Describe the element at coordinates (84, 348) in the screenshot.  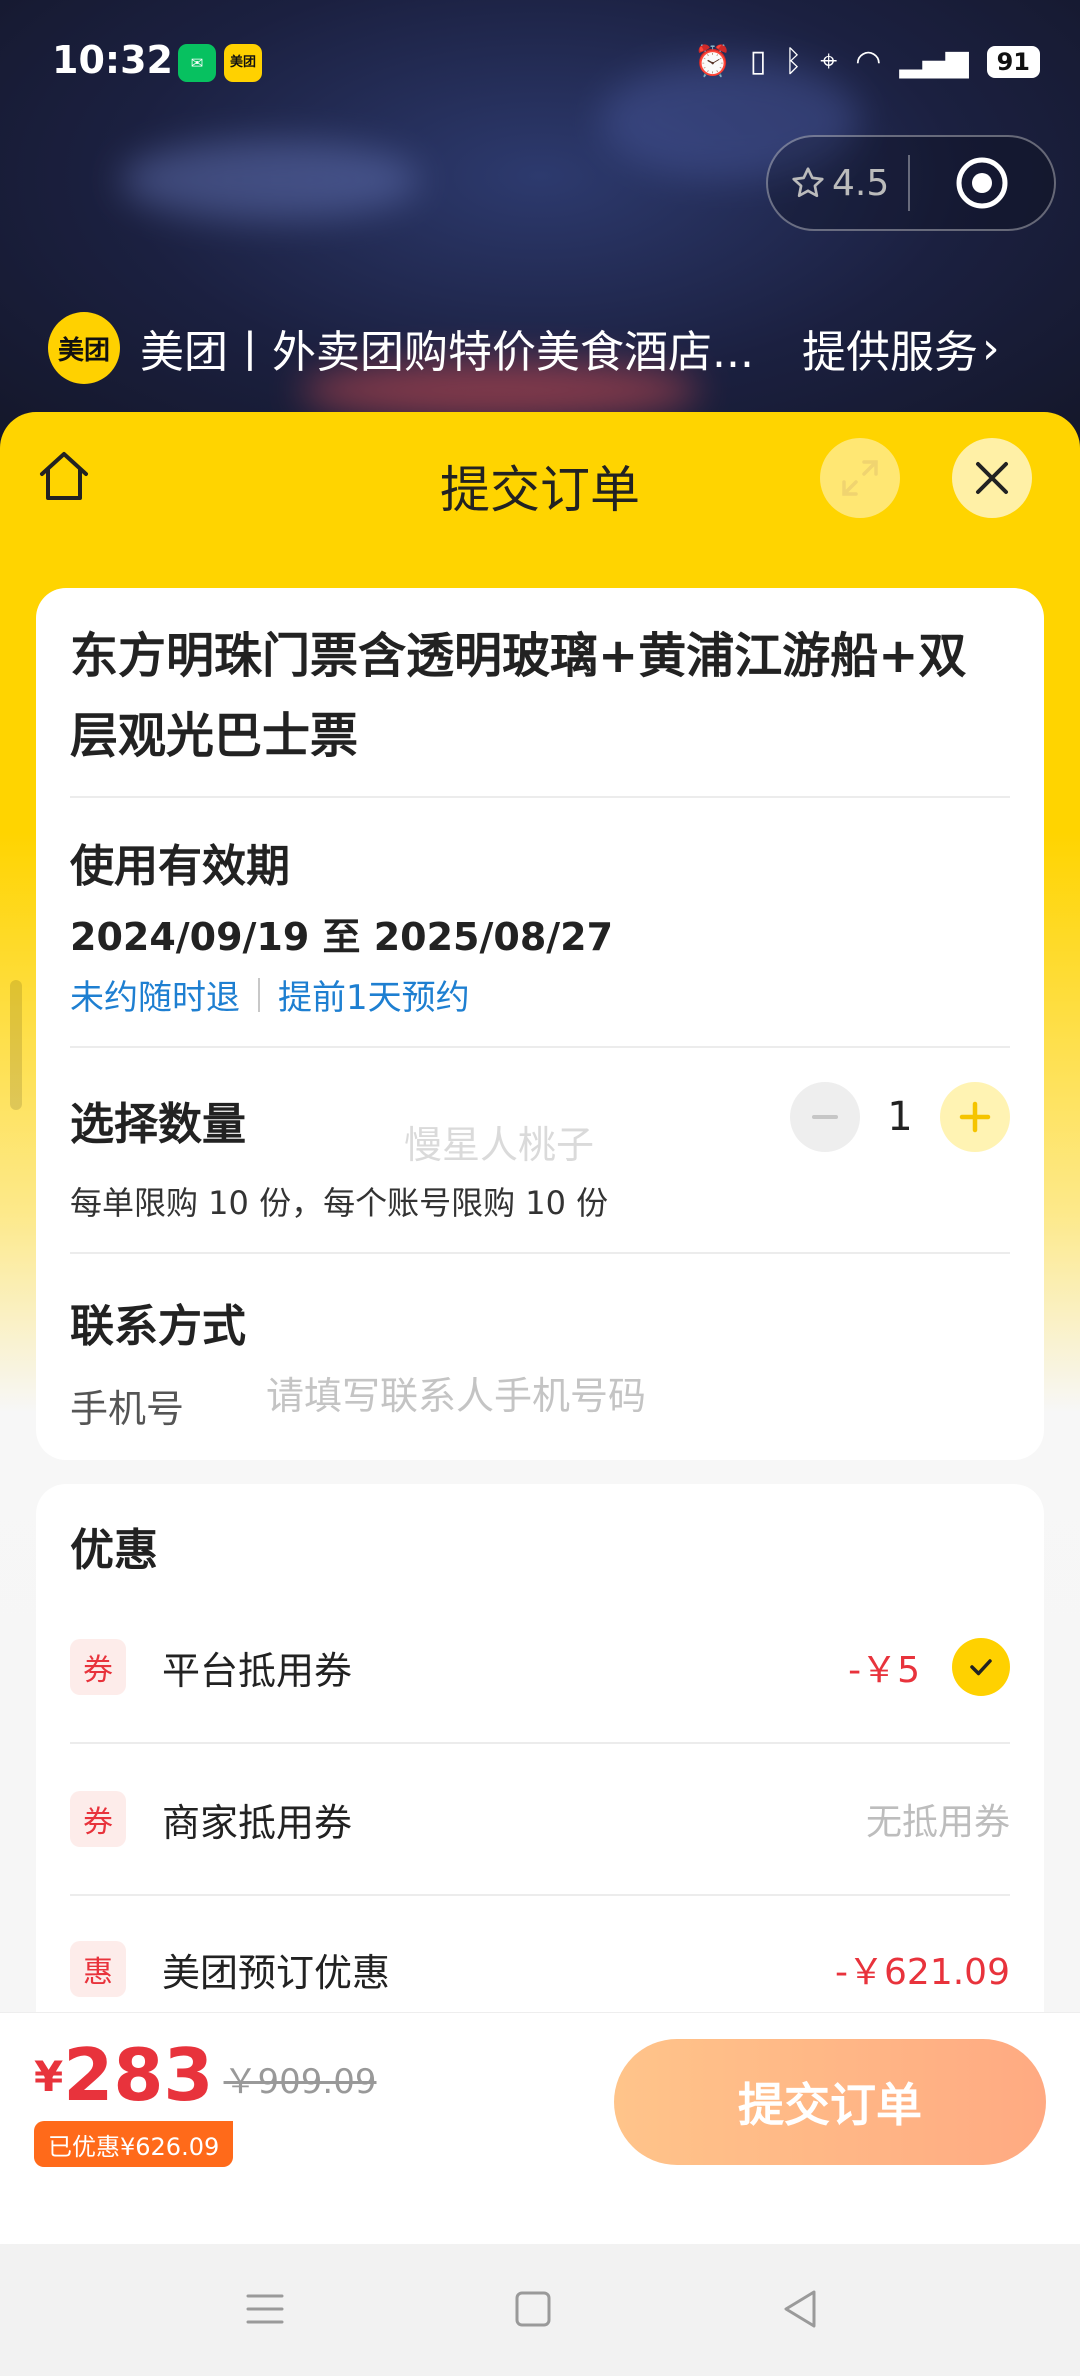
I see `meituan-logo: 美团` at that location.